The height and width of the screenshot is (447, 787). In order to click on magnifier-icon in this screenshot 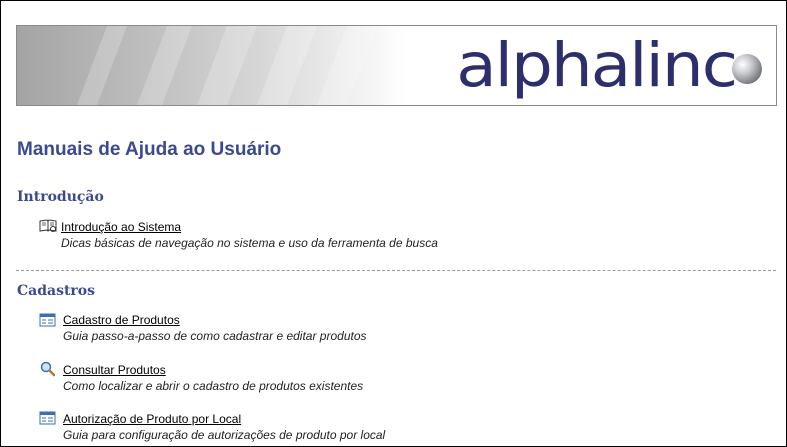, I will do `click(48, 369)`.